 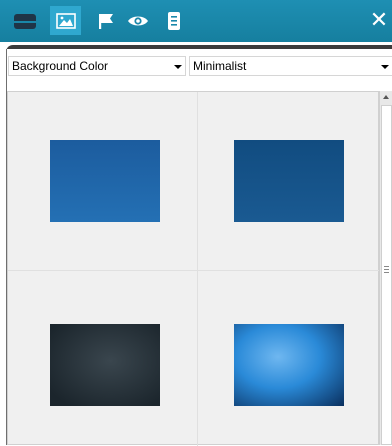 I want to click on scroll-up-arrow-icon, so click(x=386, y=97).